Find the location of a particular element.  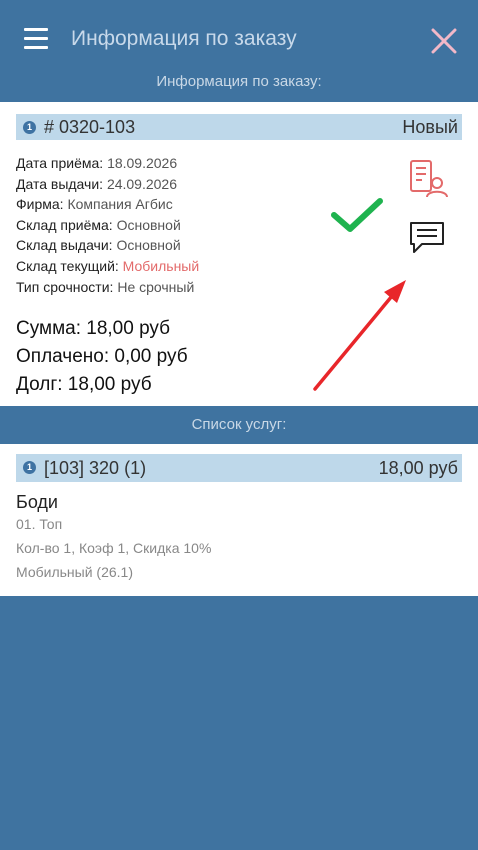

info-row: Дата приёма: 18.09.2026 is located at coordinates (107, 163).